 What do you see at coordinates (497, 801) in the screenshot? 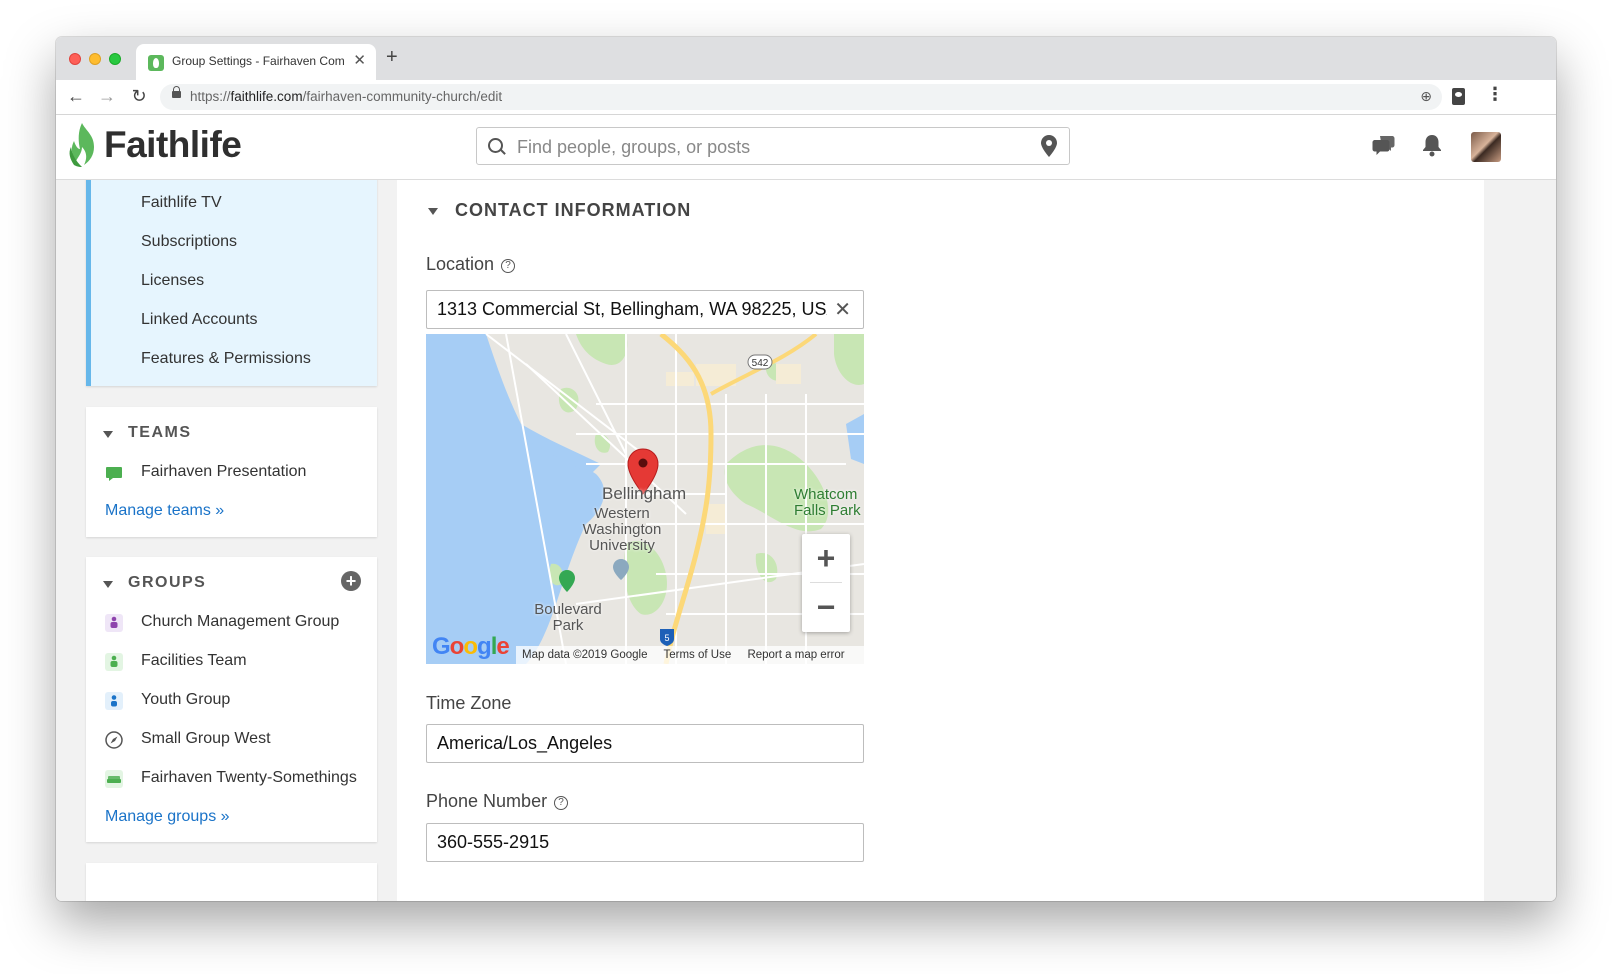
I see `phone-label: Phone Number?` at bounding box center [497, 801].